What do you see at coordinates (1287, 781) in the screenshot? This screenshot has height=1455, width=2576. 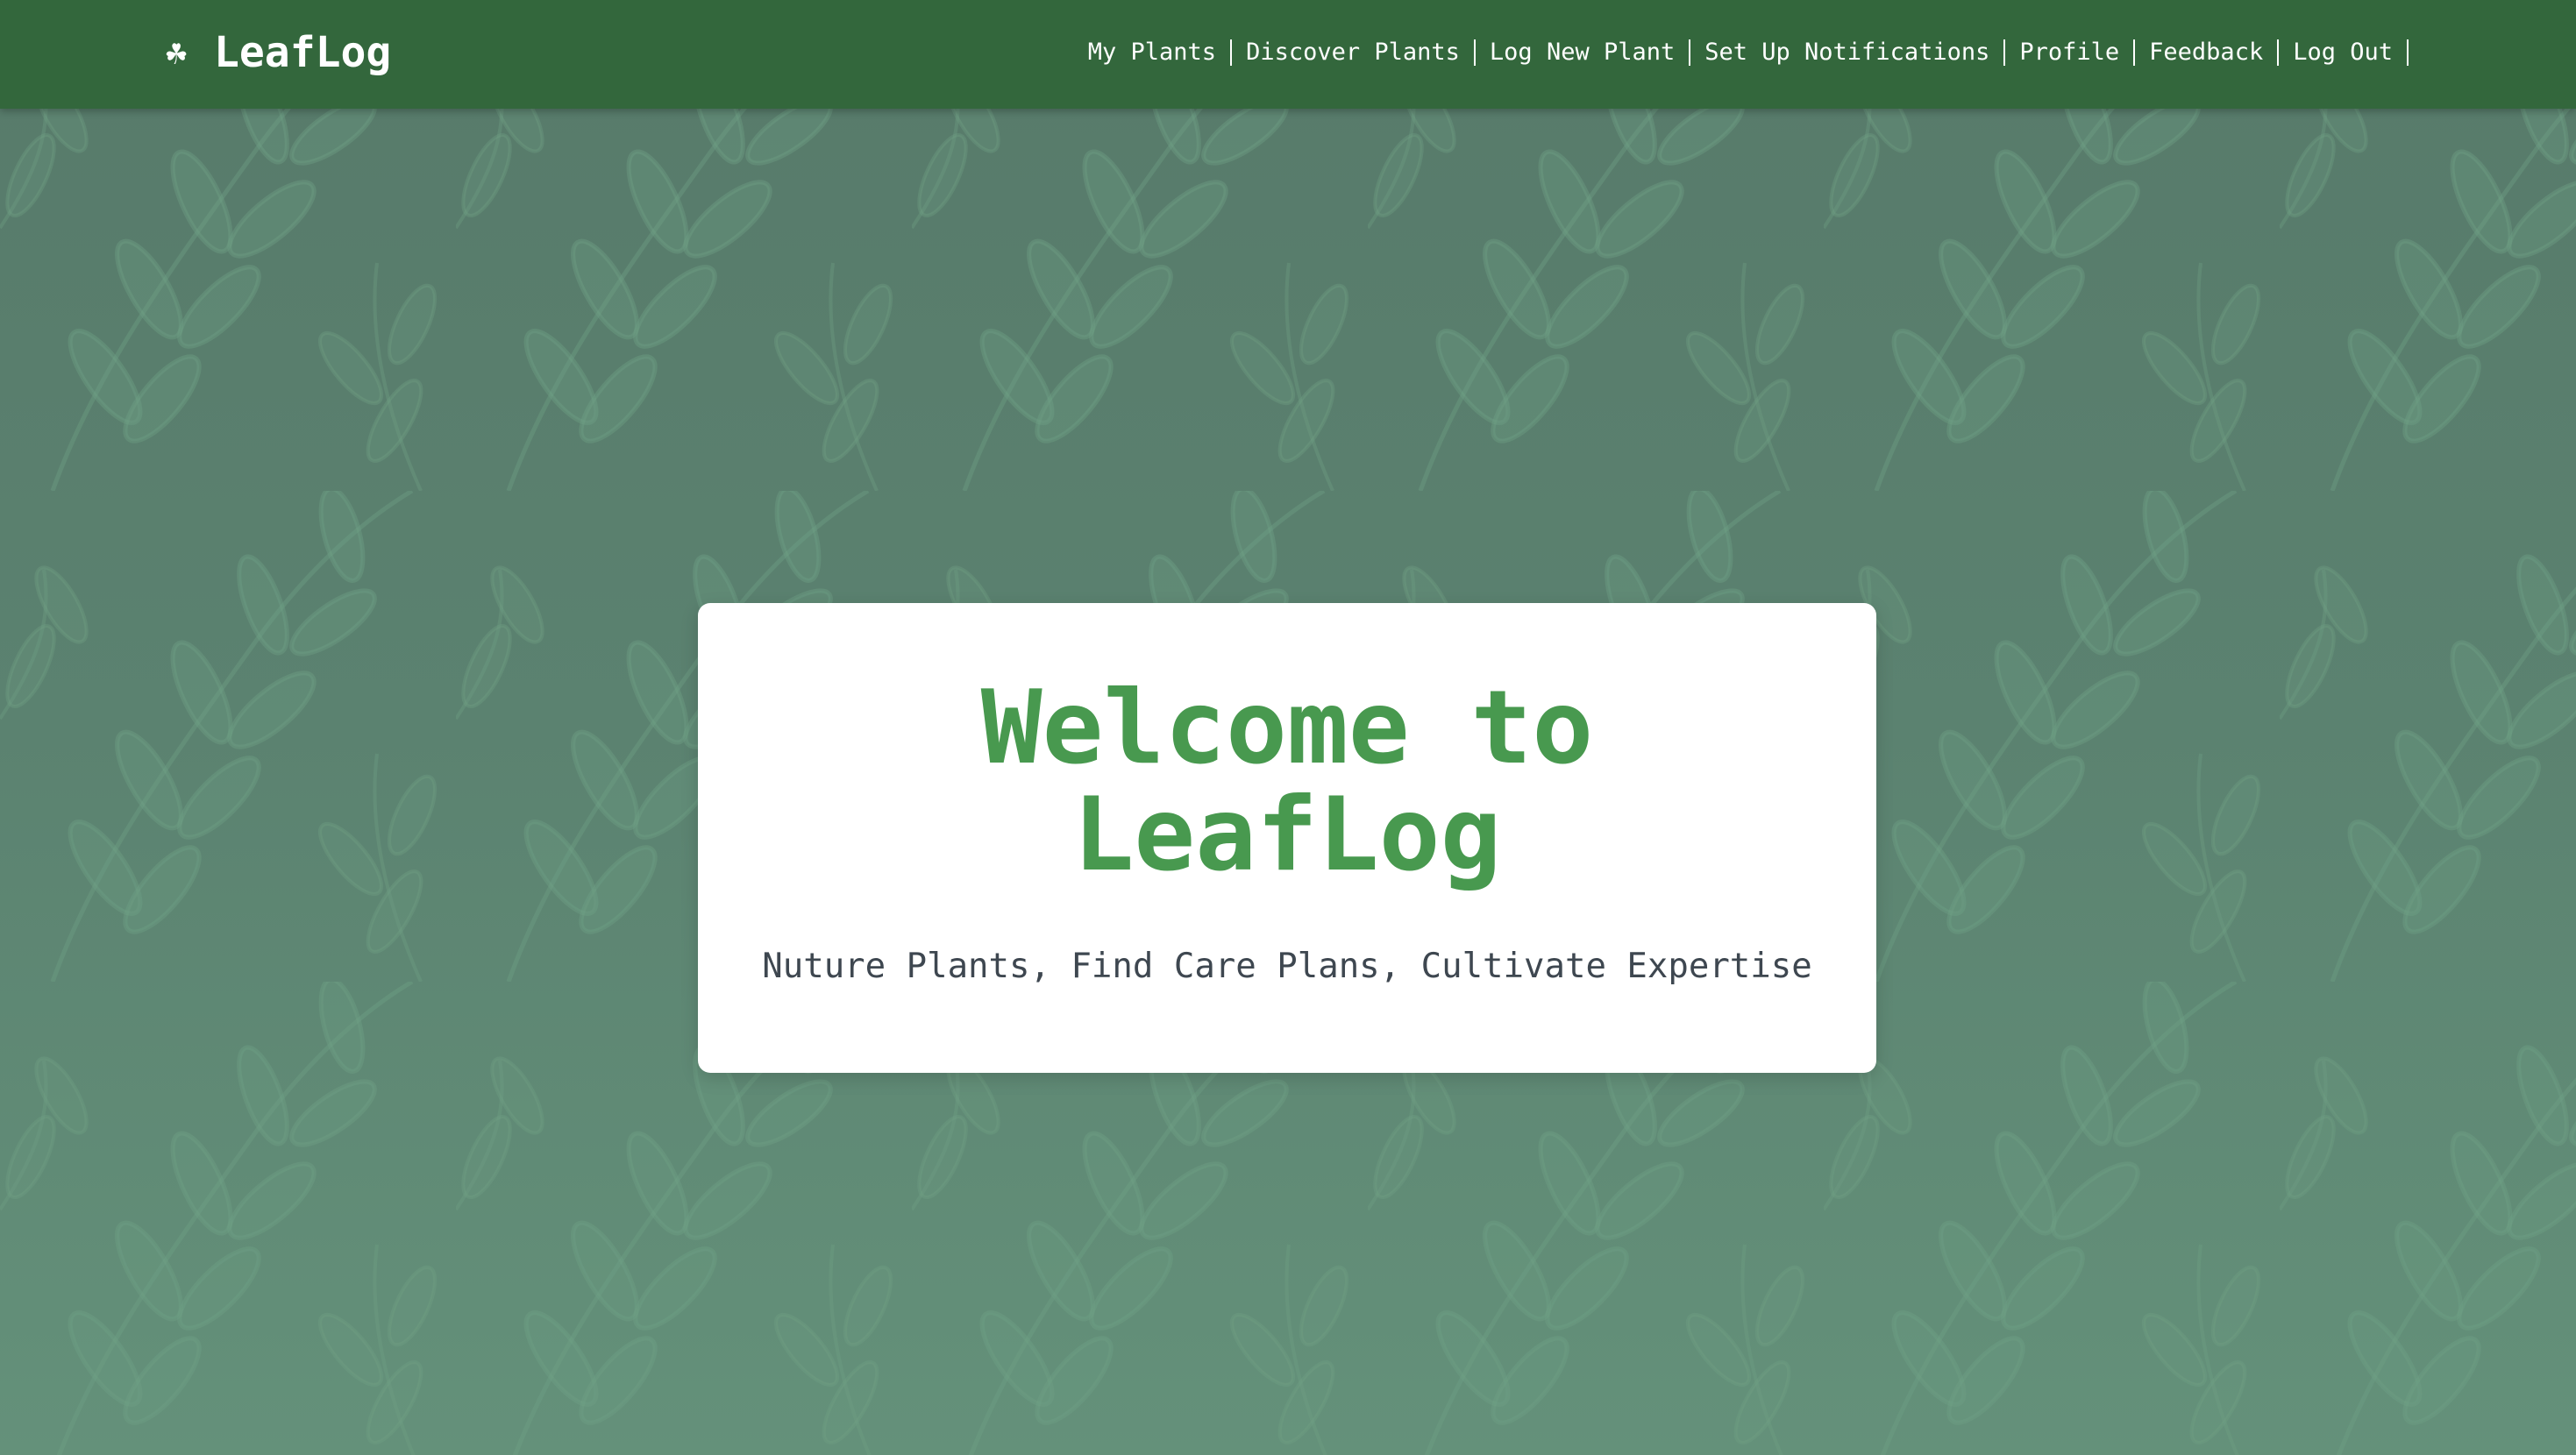 I see `welcome-title: Welcome to LeafLog` at bounding box center [1287, 781].